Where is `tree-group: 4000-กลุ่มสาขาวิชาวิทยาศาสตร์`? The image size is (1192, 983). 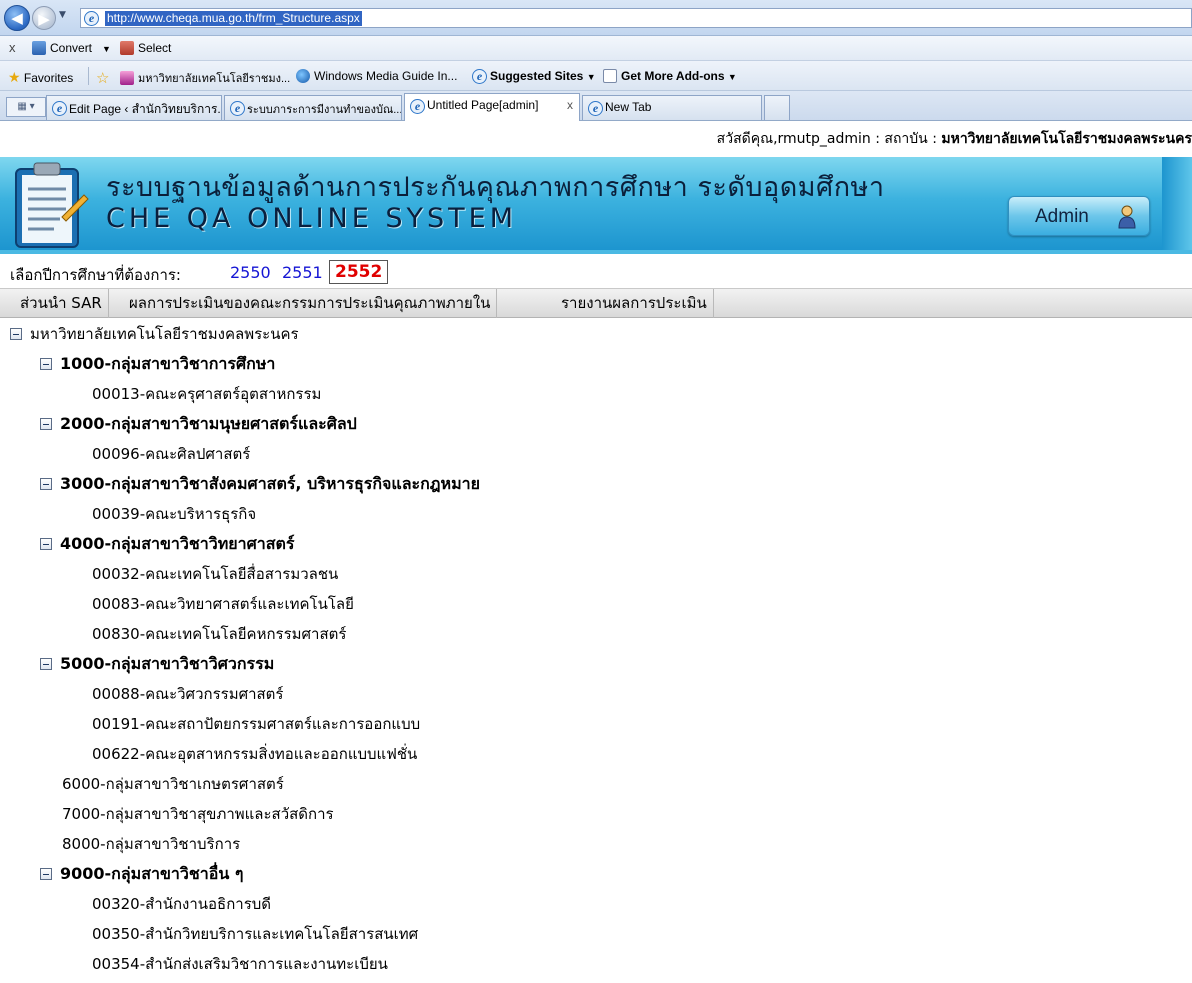 tree-group: 4000-กลุ่มสาขาวิชาวิทยาศาสตร์ is located at coordinates (167, 544).